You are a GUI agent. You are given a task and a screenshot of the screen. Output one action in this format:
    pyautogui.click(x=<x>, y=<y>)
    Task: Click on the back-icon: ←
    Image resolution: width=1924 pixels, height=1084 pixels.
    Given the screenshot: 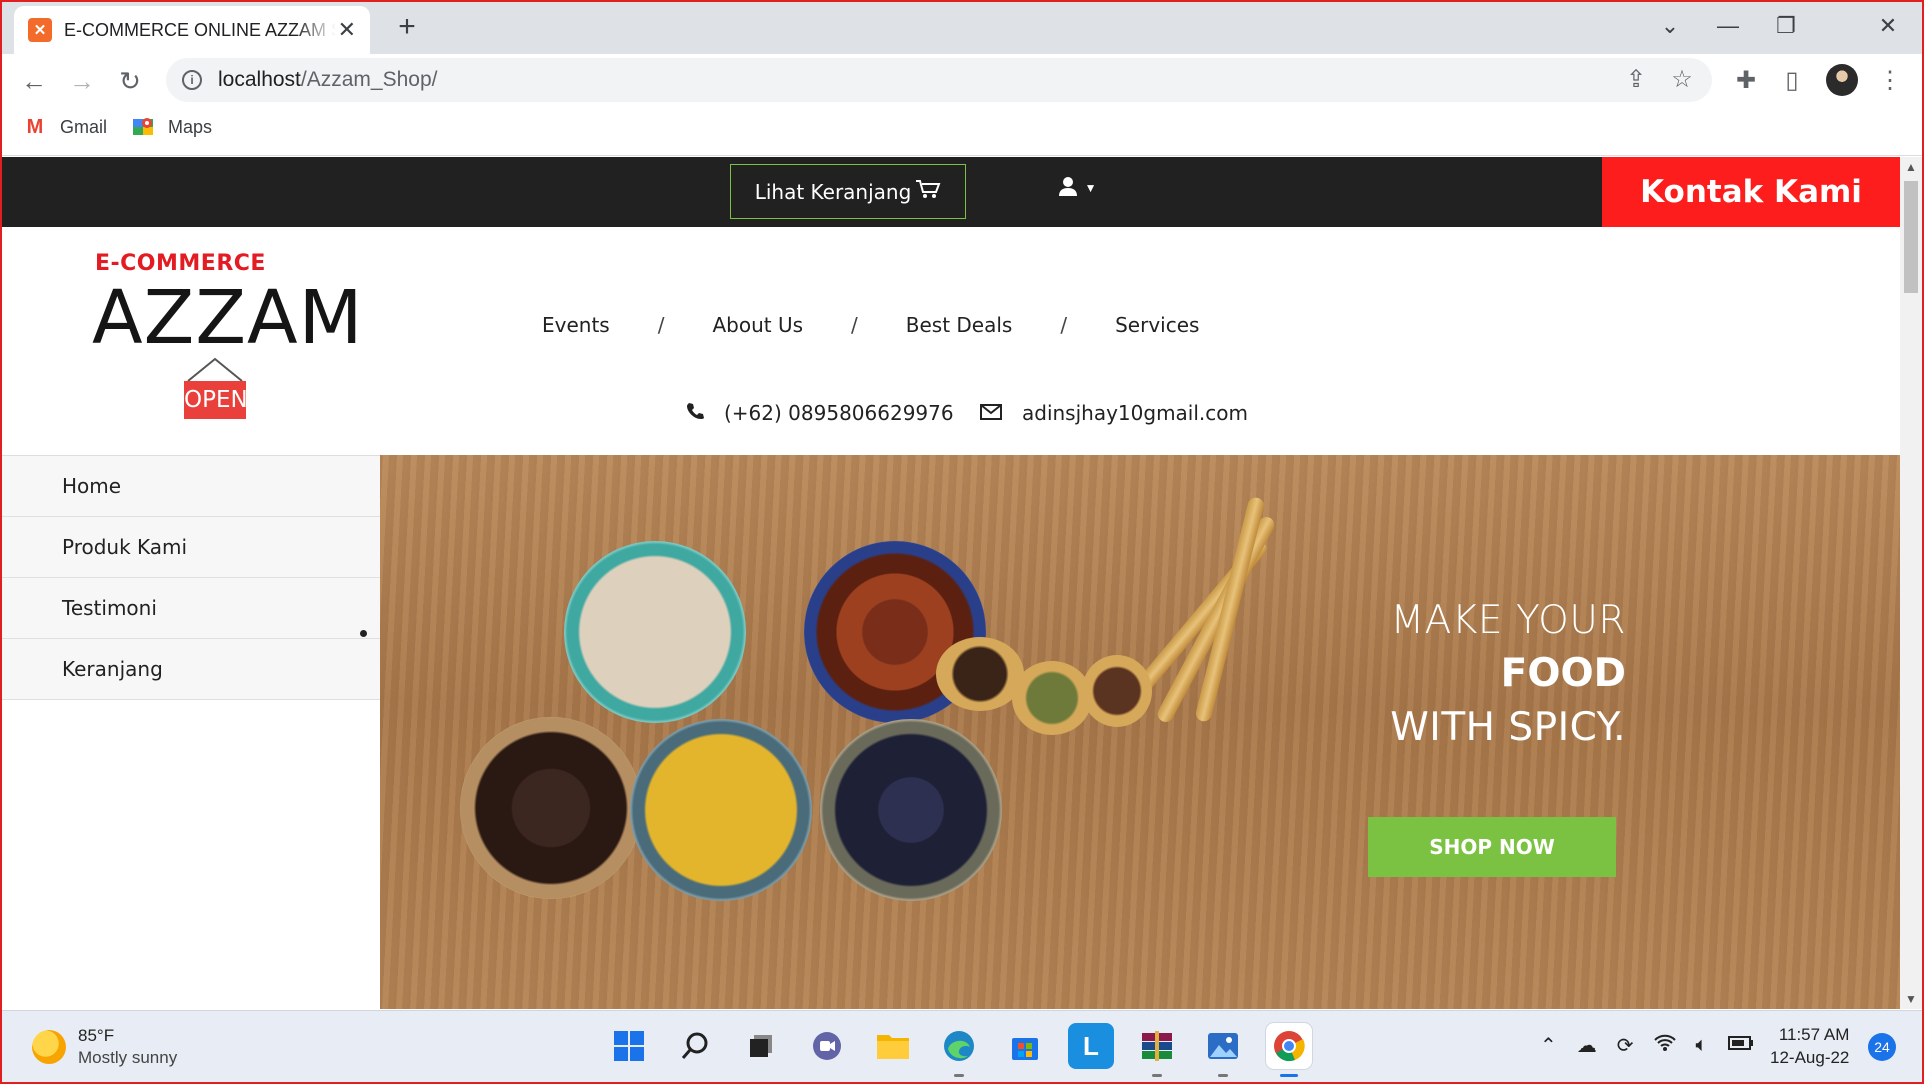 What is the action you would take?
    pyautogui.click(x=34, y=81)
    